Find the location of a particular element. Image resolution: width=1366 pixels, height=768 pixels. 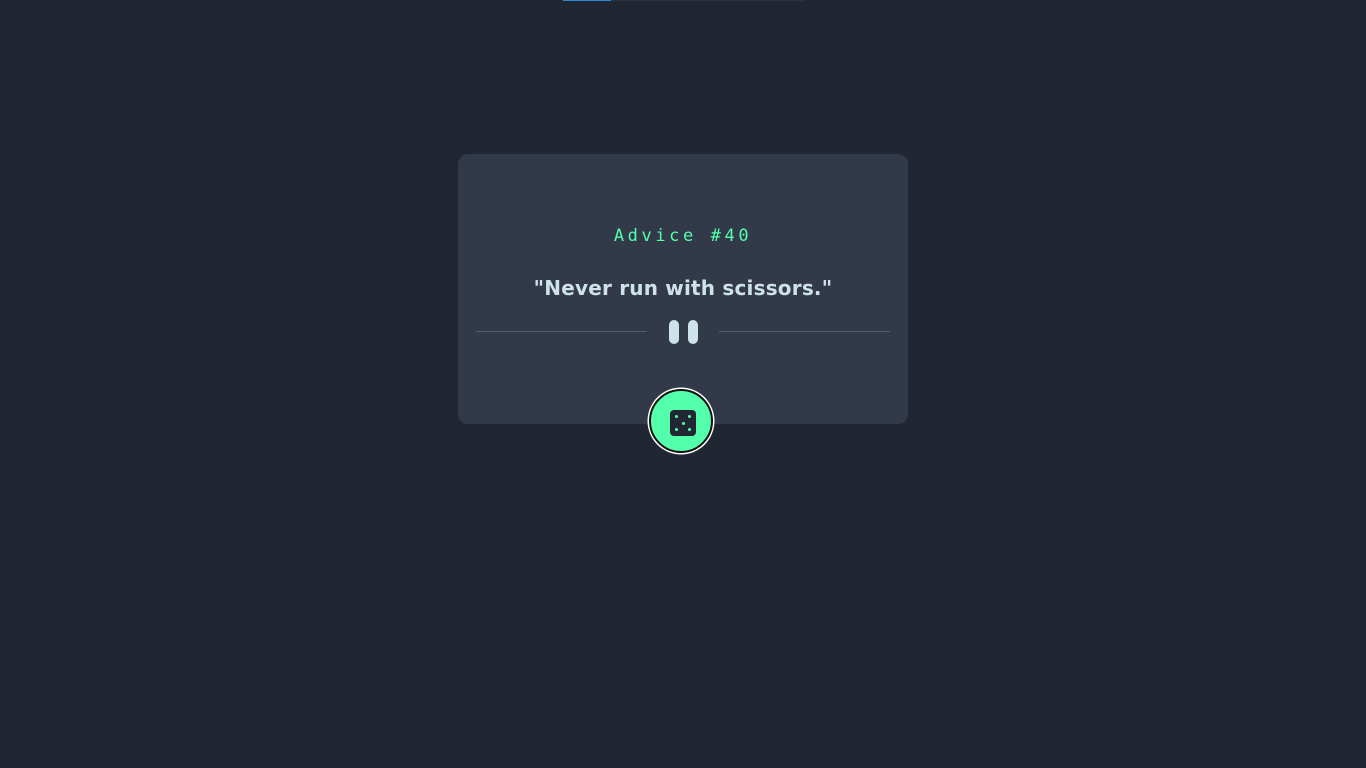

divider is located at coordinates (683, 332).